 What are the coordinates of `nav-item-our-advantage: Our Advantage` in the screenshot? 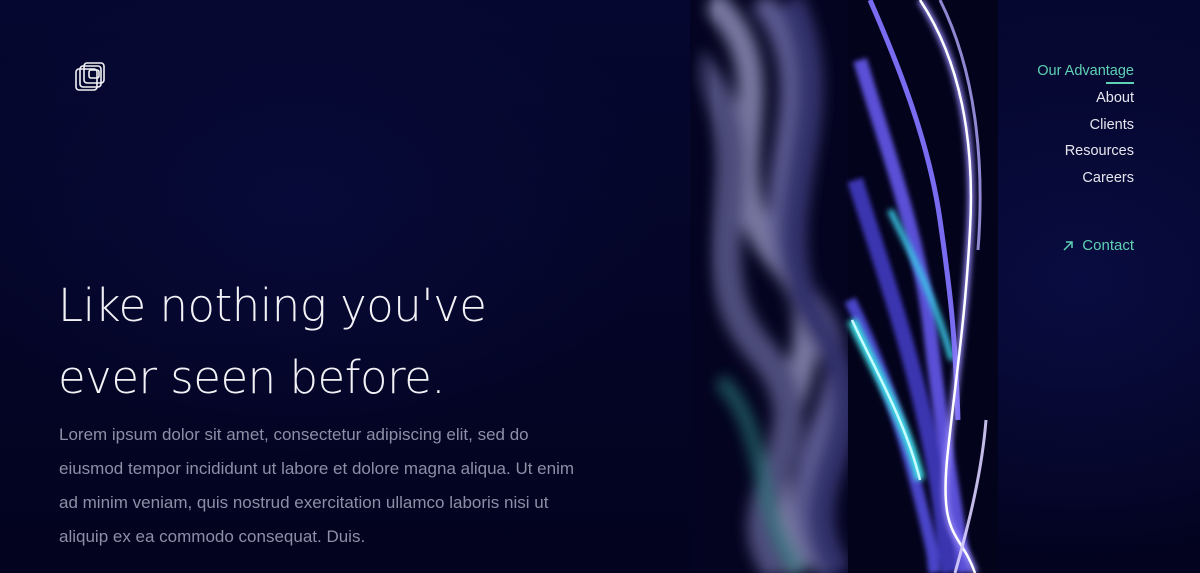 It's located at (1085, 71).